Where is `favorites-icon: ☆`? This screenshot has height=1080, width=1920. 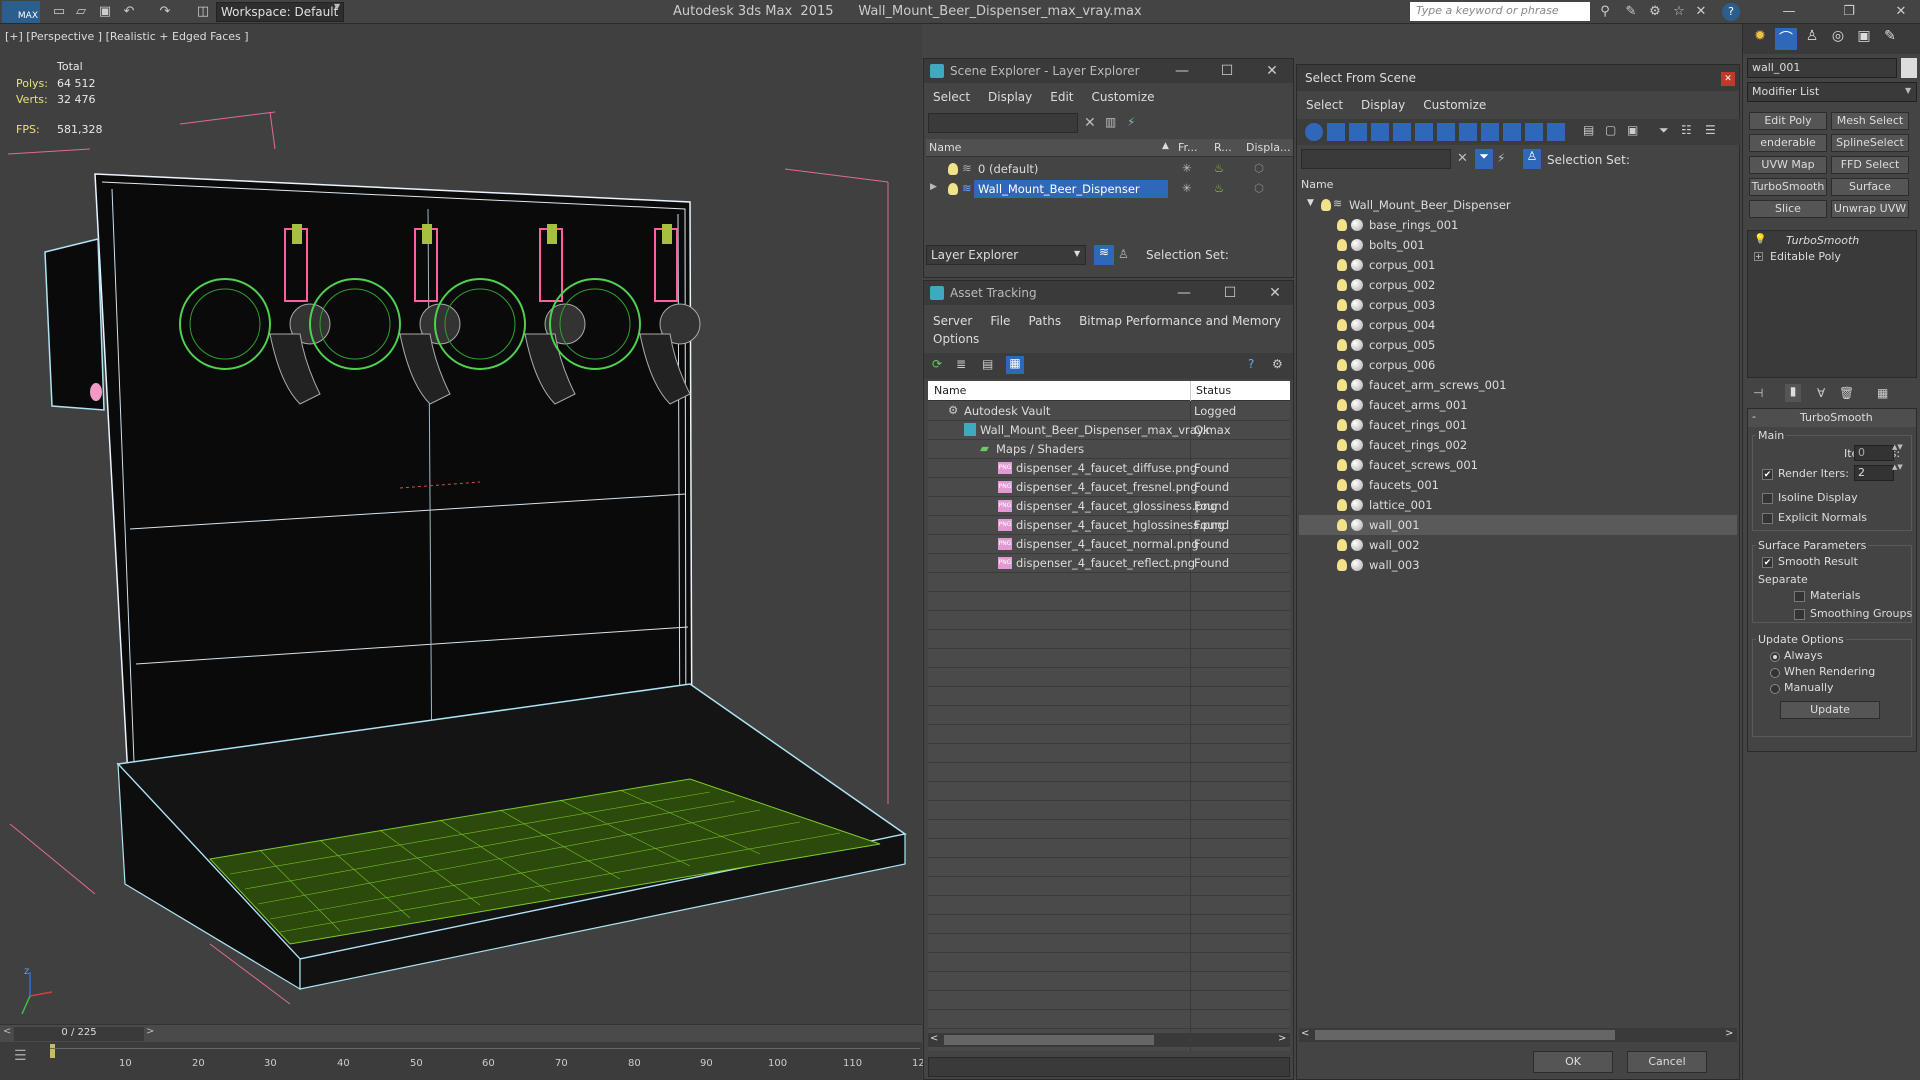
favorites-icon: ☆ is located at coordinates (1679, 12).